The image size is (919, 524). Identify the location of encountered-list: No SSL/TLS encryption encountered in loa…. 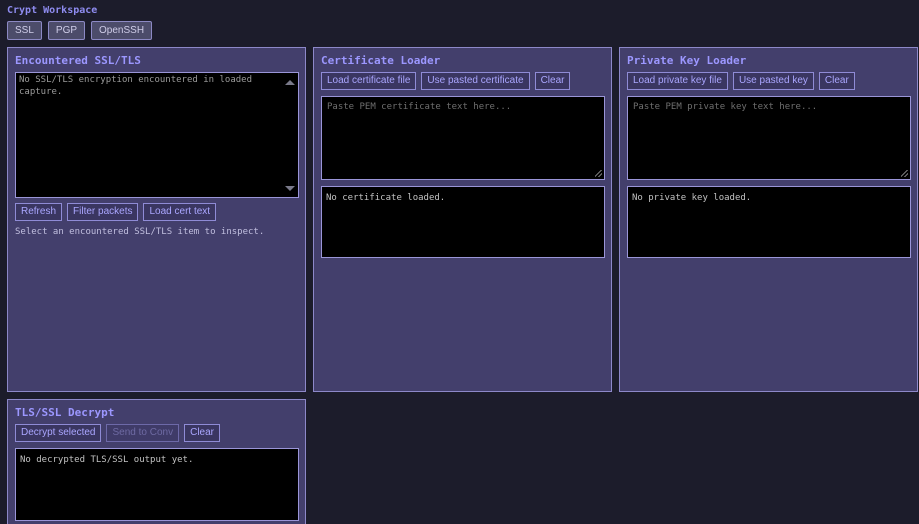
(157, 135).